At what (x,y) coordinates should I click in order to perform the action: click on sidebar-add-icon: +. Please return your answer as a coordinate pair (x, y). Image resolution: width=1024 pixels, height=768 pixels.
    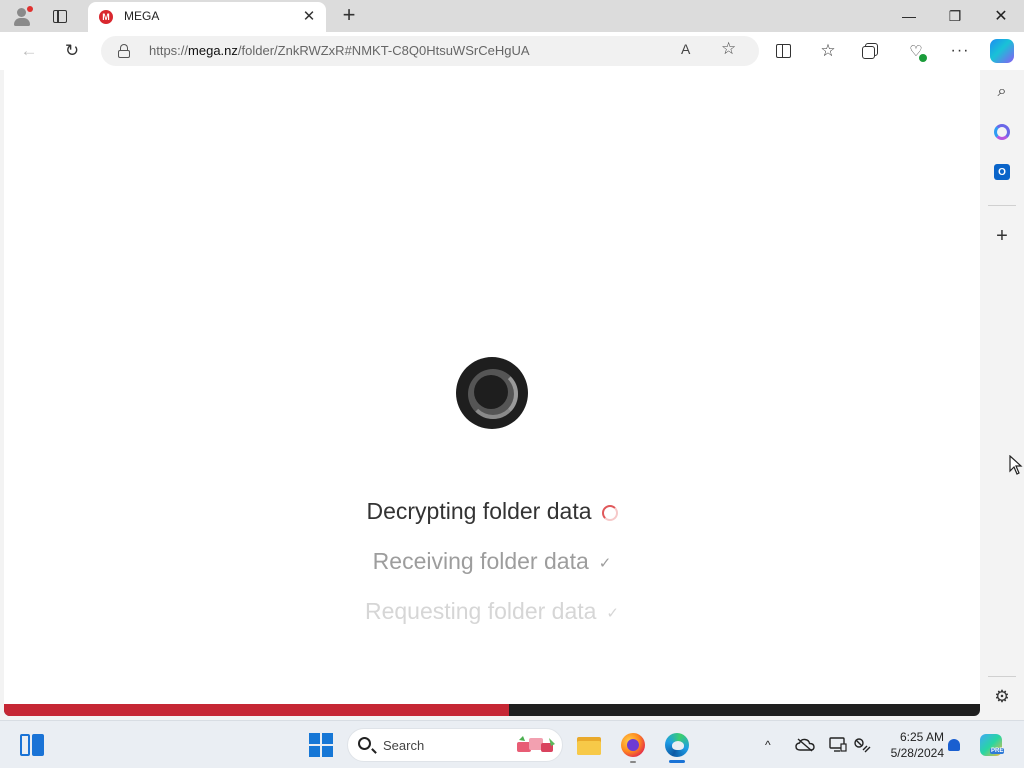
    Looking at the image, I should click on (1002, 236).